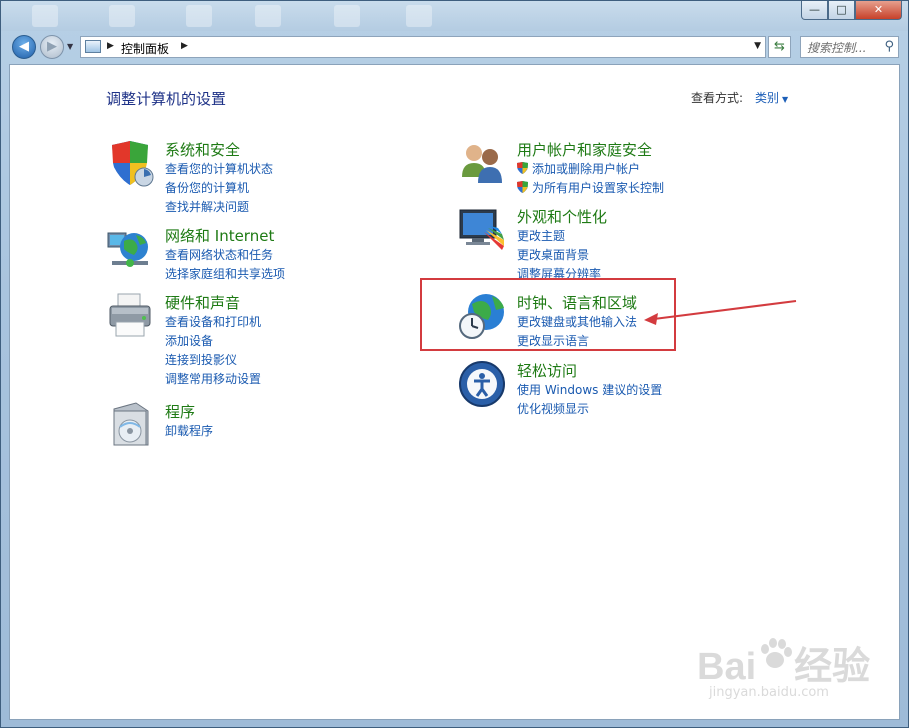  I want to click on link-text: 为所有用户设置家长控制, so click(598, 188).